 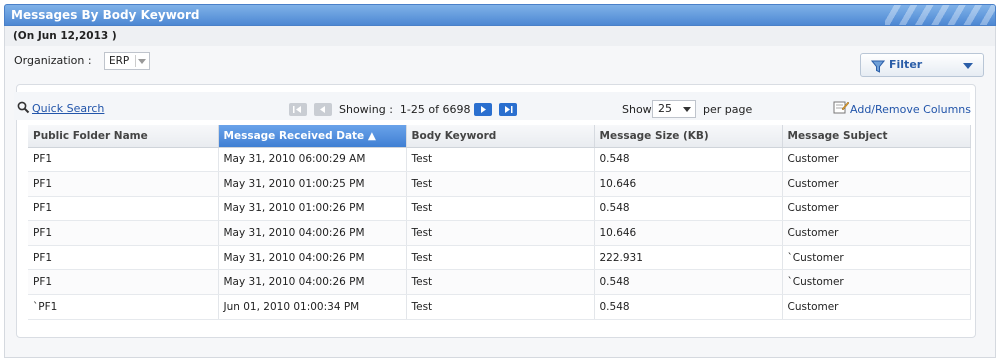 What do you see at coordinates (119, 61) in the screenshot?
I see `organization-value: ERP` at bounding box center [119, 61].